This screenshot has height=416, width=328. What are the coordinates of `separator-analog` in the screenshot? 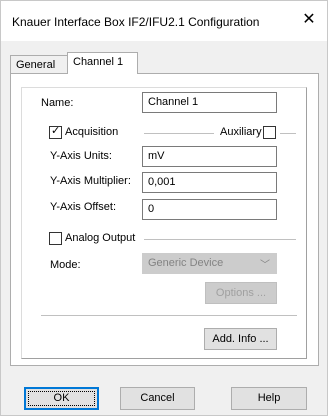 It's located at (220, 239).